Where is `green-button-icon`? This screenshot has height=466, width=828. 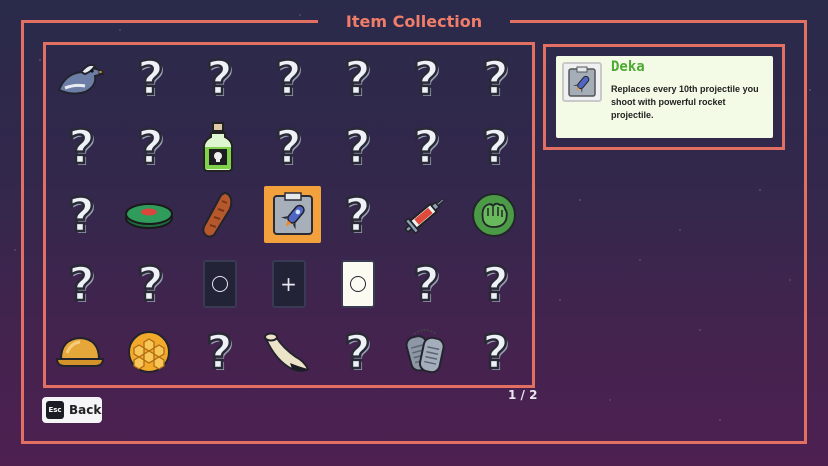 green-button-icon is located at coordinates (149, 215).